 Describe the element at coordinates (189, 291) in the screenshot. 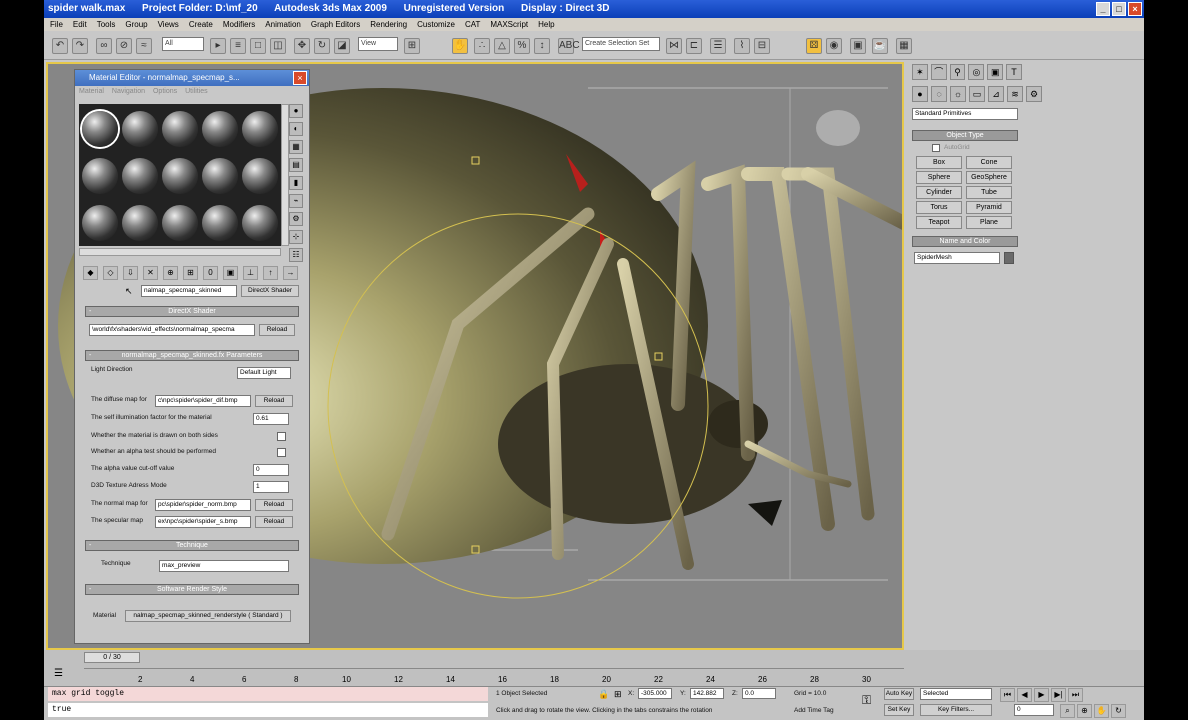

I see `material-name-field: nalmap_specmap_skinned` at that location.